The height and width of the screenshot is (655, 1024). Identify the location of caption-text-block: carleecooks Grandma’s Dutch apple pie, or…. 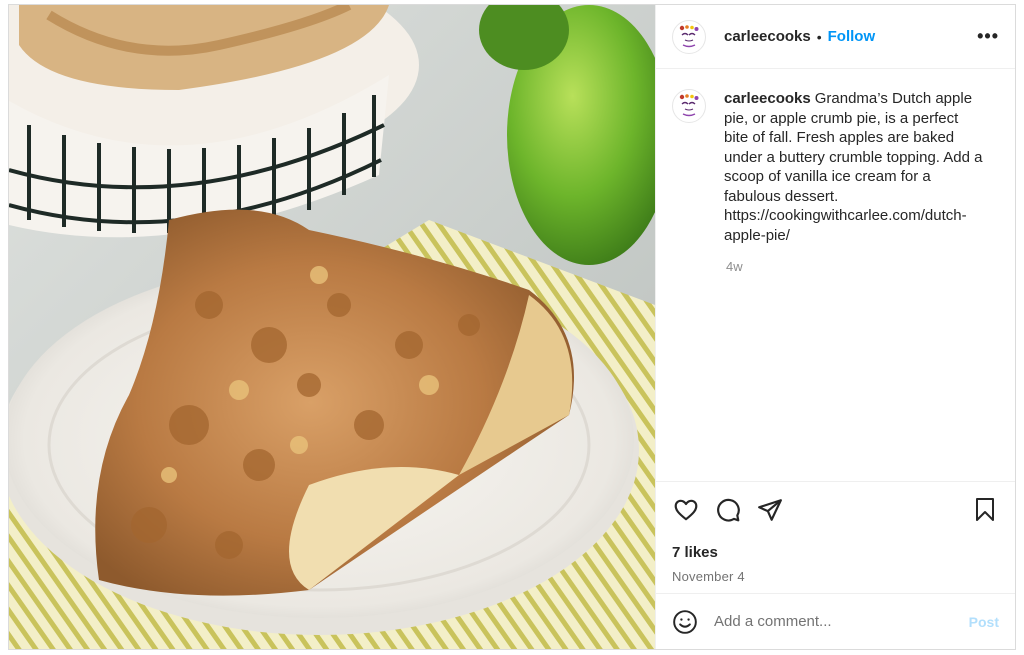
(855, 167).